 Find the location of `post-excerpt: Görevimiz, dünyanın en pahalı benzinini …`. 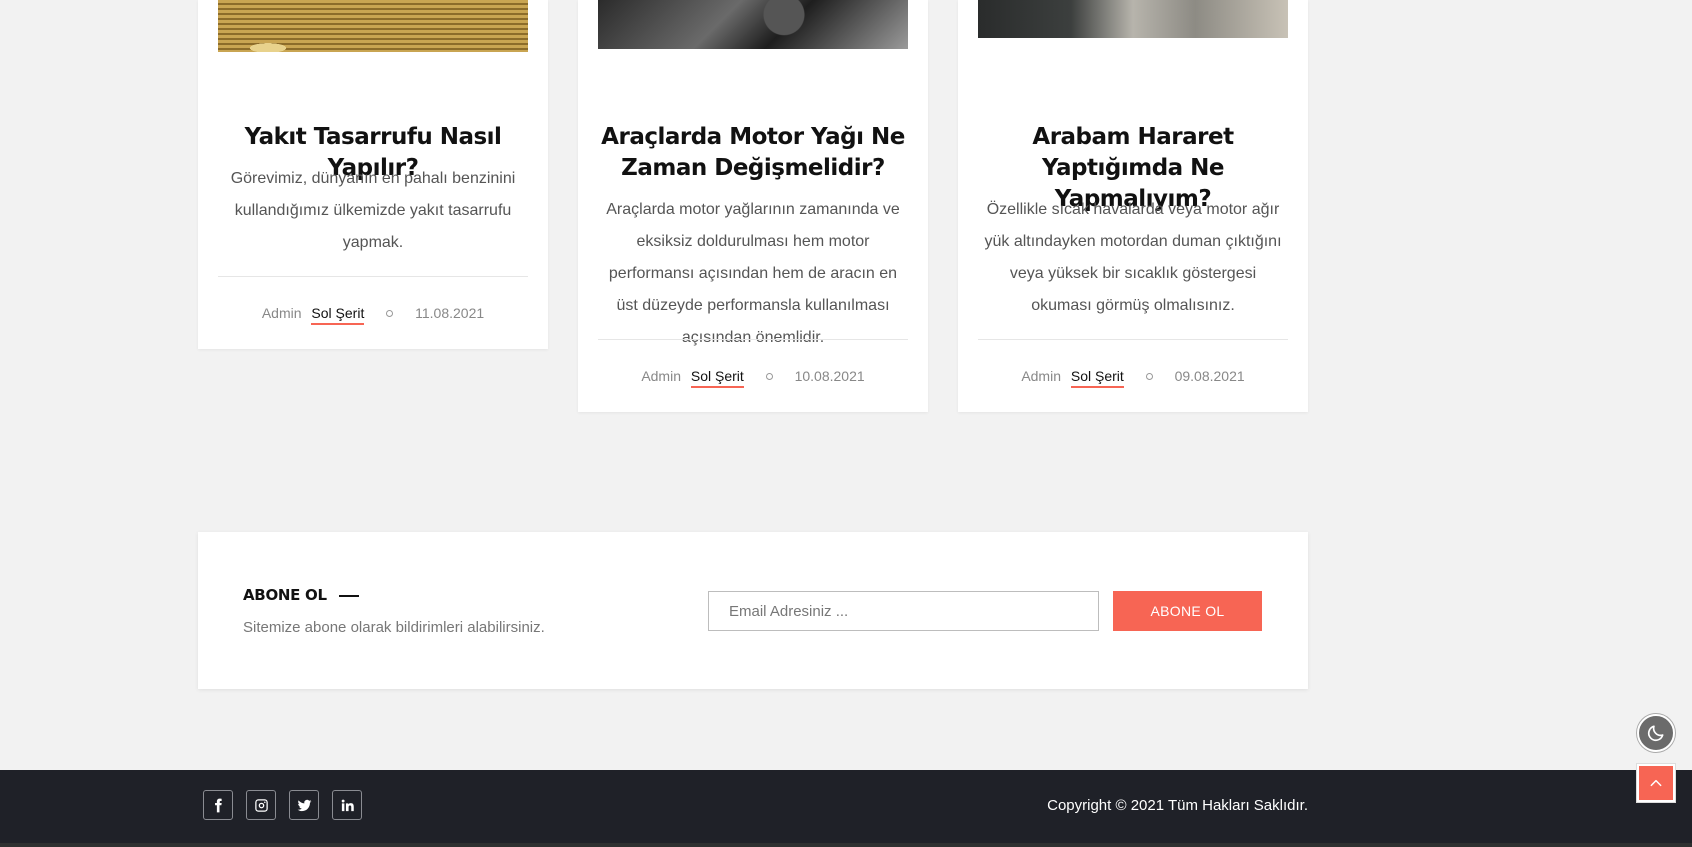

post-excerpt: Görevimiz, dünyanın en pahalı benzinini … is located at coordinates (373, 210).